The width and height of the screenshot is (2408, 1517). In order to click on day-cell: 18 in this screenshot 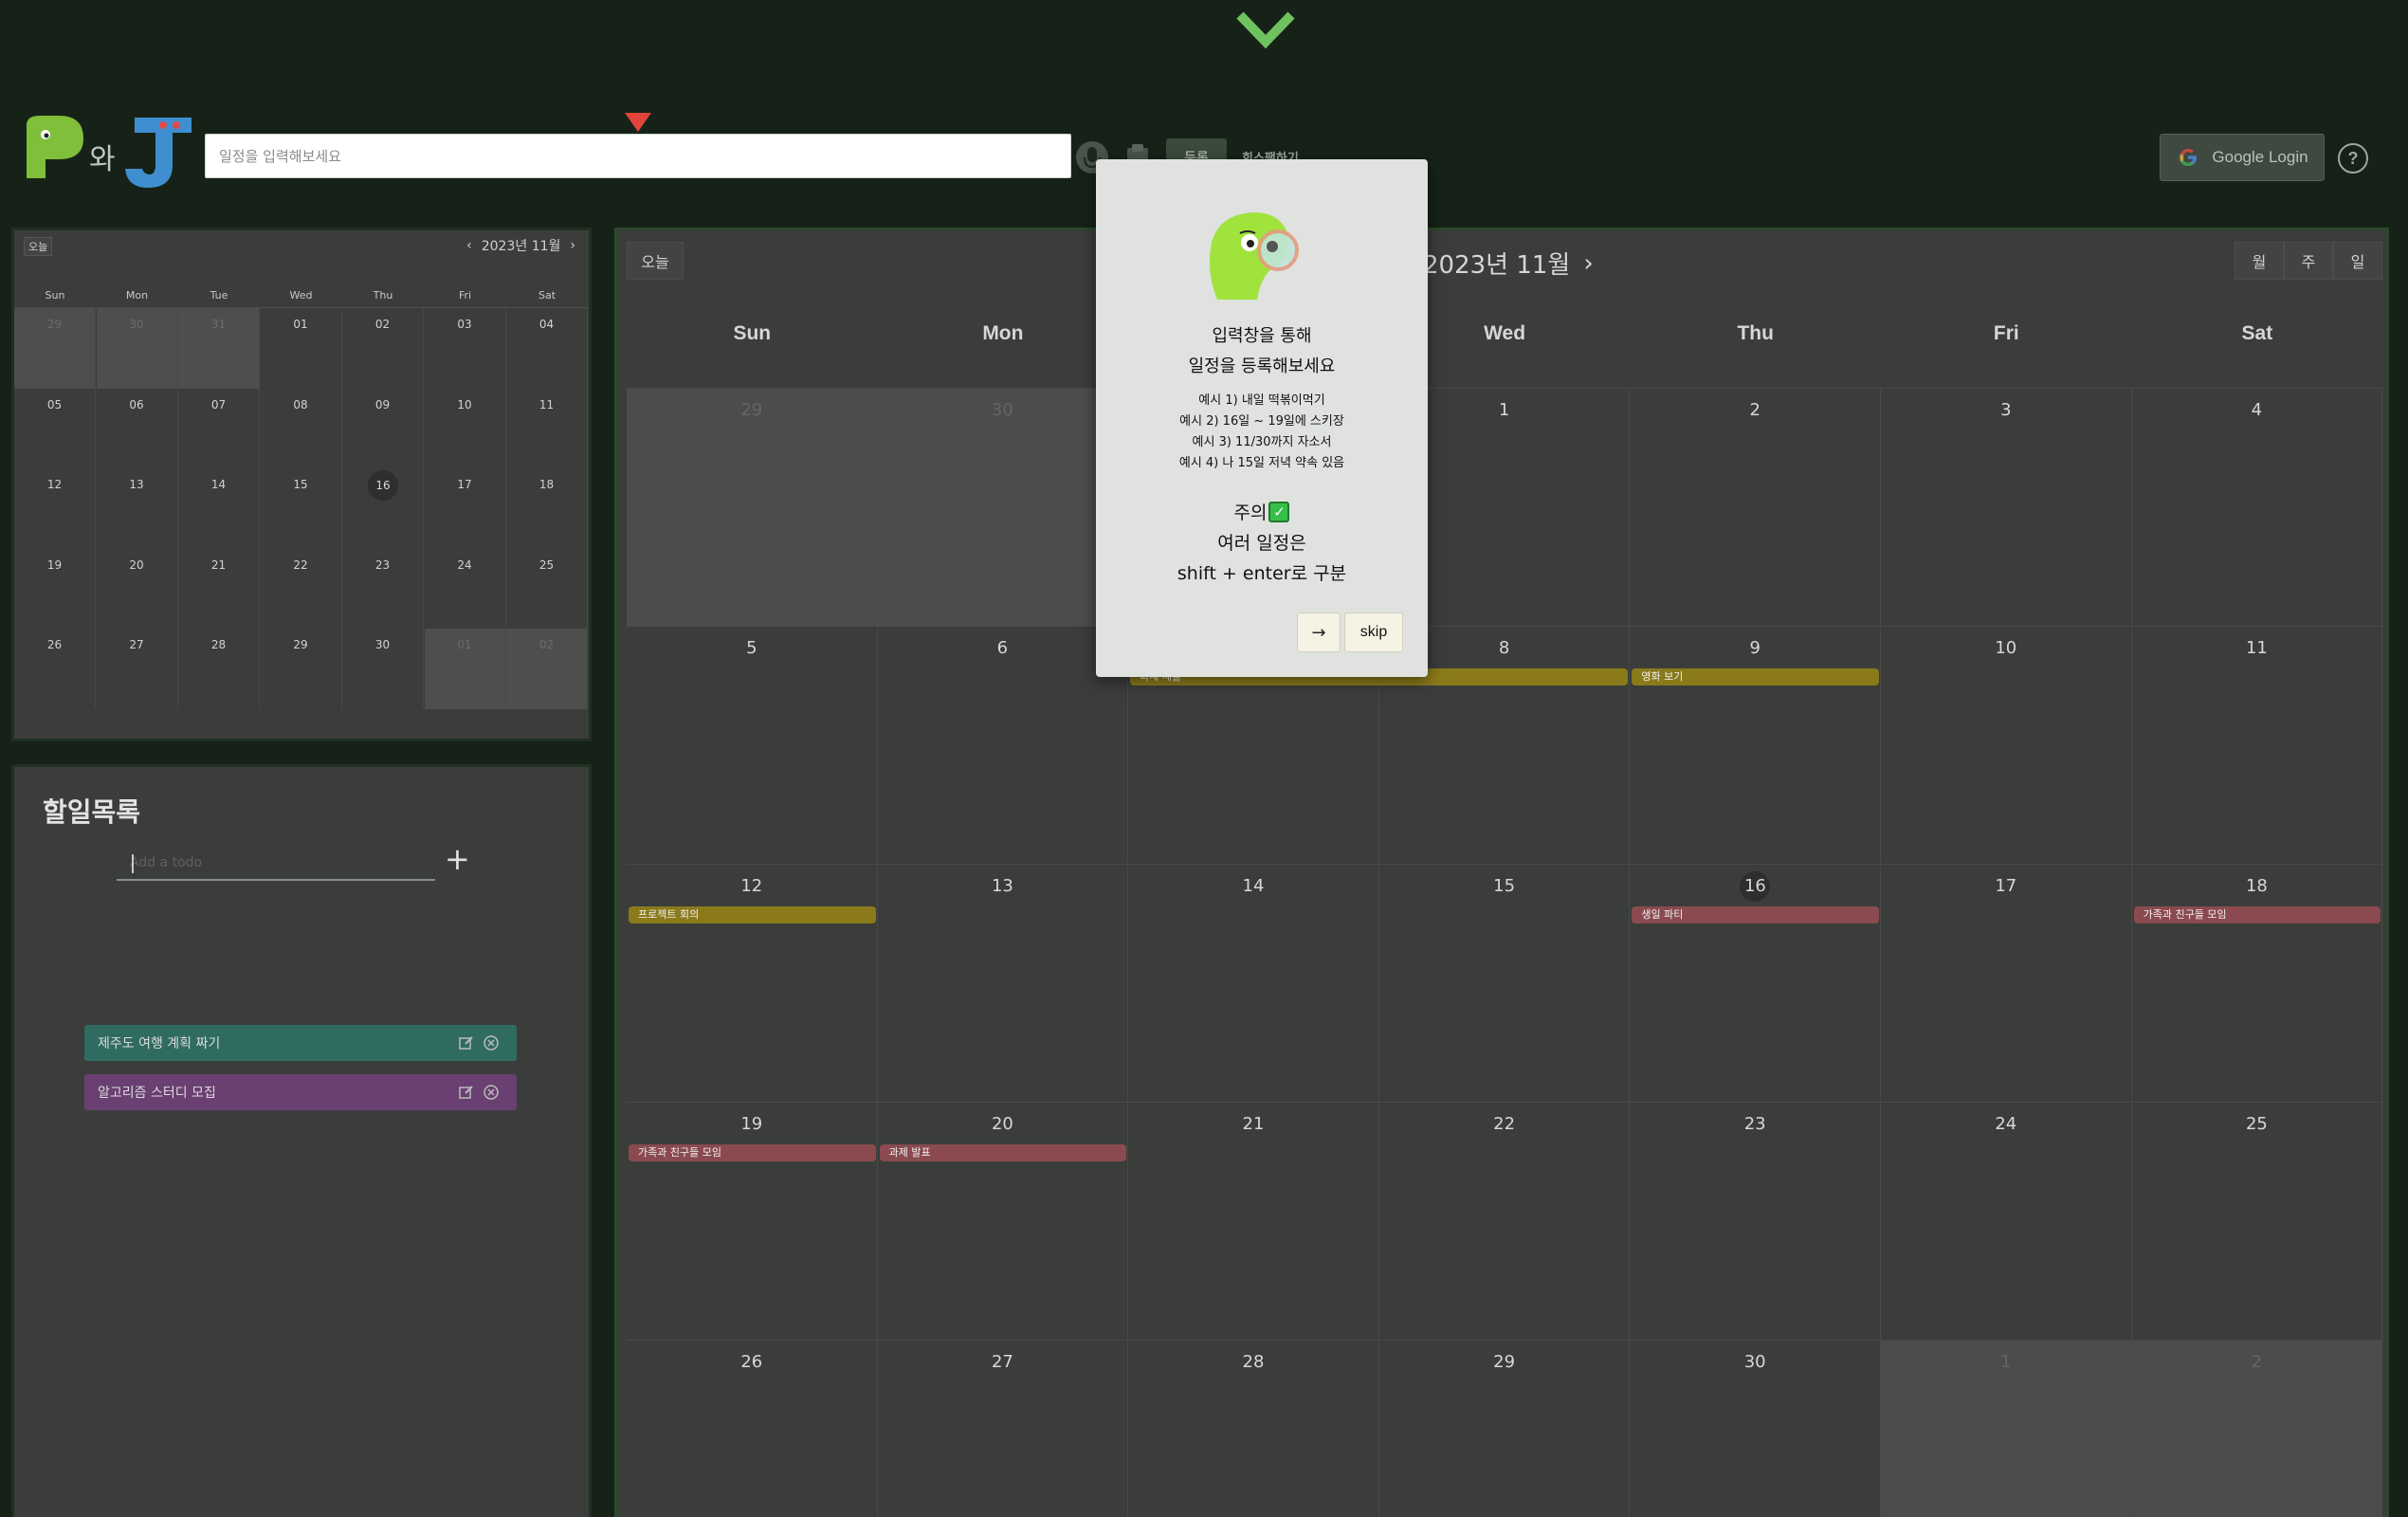, I will do `click(2257, 983)`.